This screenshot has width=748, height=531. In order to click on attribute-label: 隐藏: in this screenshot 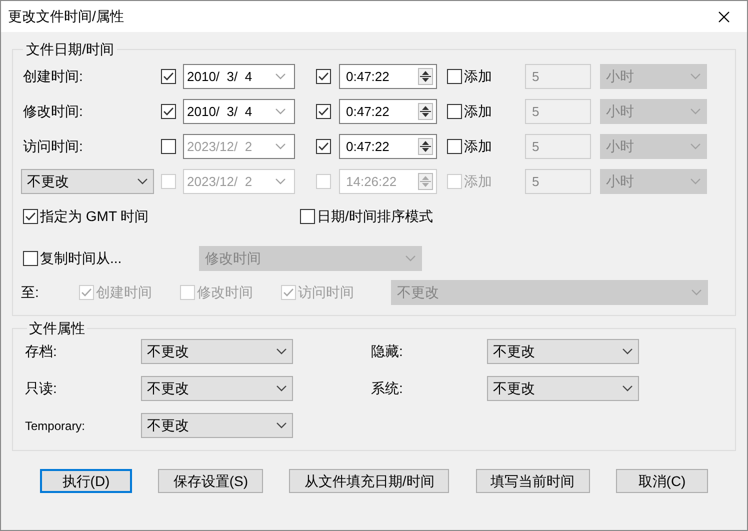, I will do `click(387, 351)`.